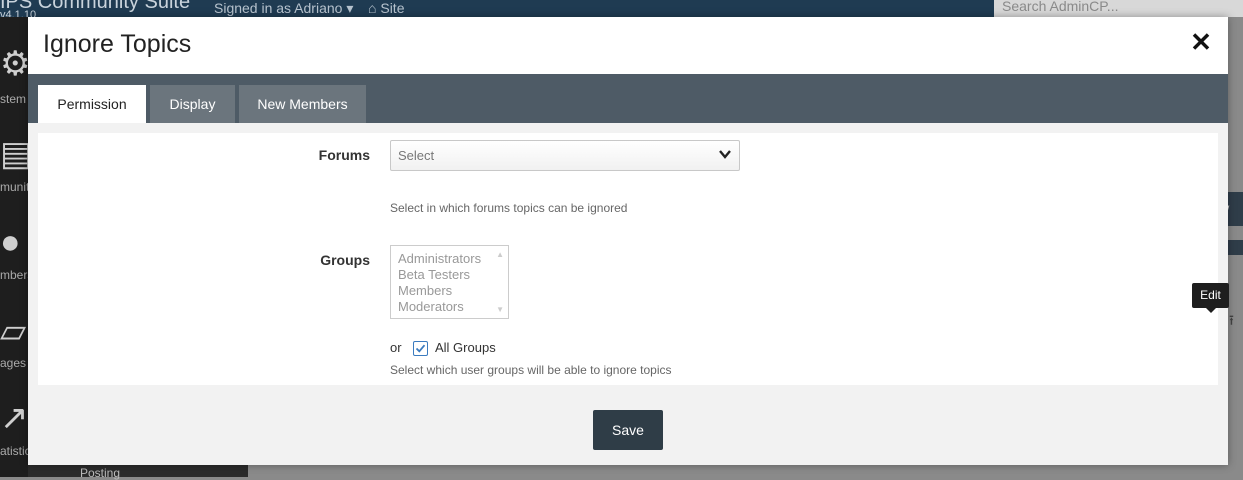  What do you see at coordinates (1210, 298) in the screenshot?
I see `edit-tooltip: Edit` at bounding box center [1210, 298].